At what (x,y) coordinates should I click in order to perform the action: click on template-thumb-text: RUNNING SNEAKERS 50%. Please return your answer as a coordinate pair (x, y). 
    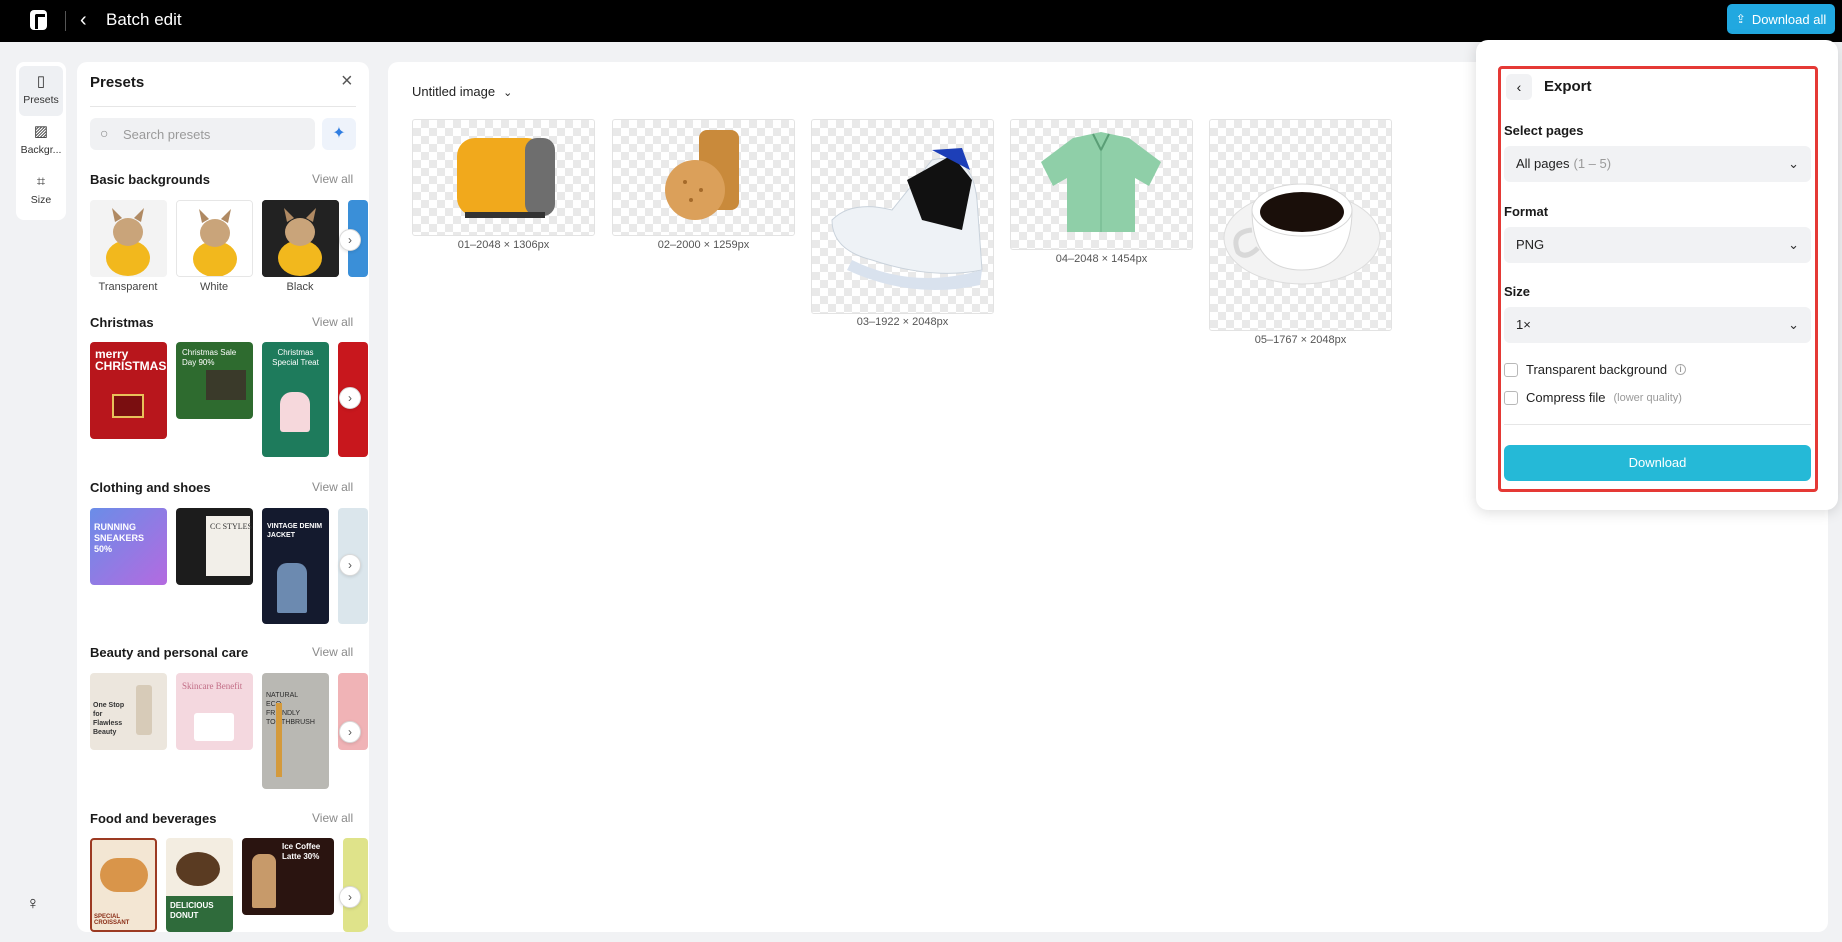
    Looking at the image, I should click on (119, 538).